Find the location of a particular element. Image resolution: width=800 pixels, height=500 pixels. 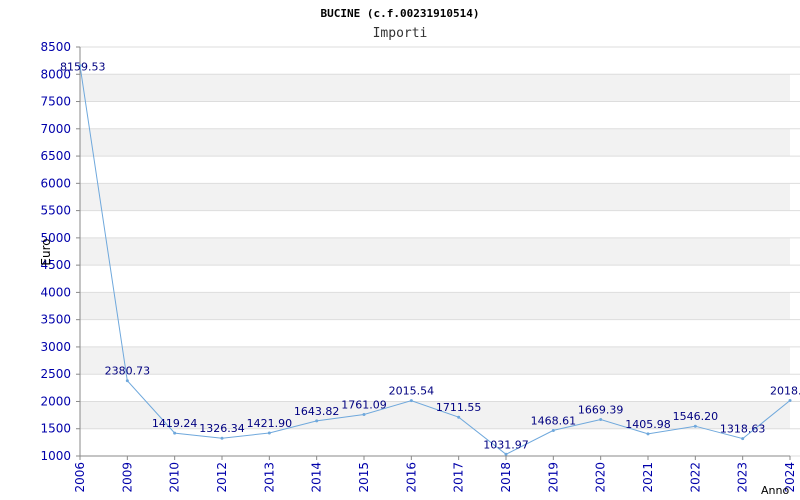

x-tick-label: 2013 is located at coordinates (269, 477).